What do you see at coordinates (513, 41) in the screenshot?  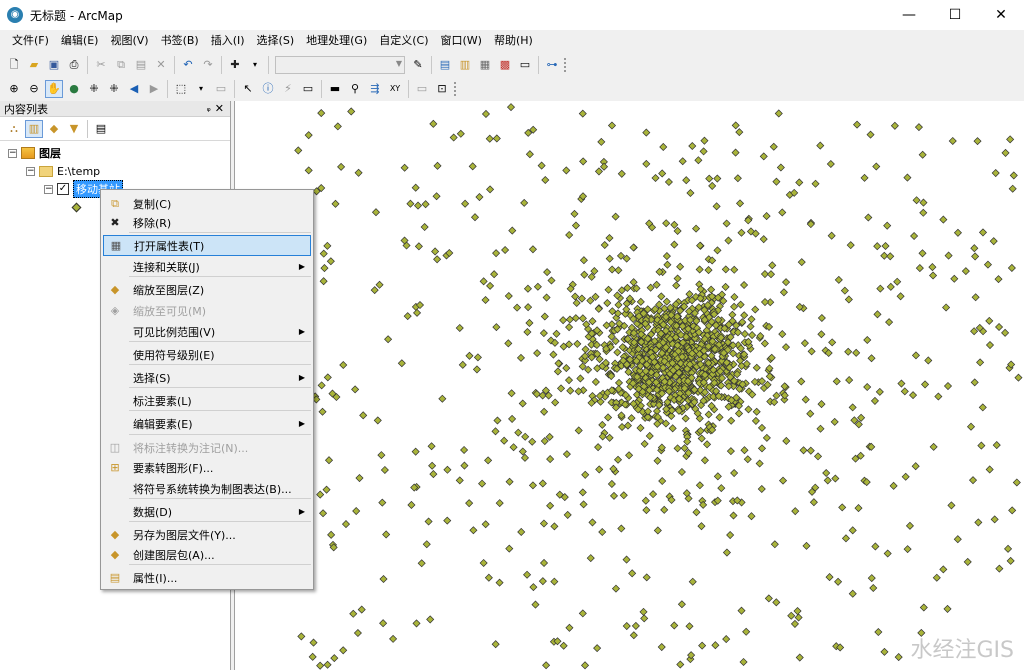 I see `menu-help: 帮助(H)` at bounding box center [513, 41].